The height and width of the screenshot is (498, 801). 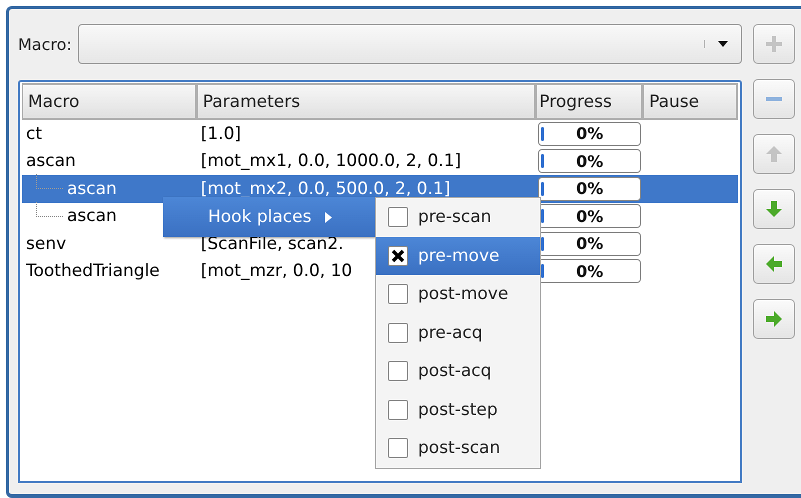 I want to click on caret-icon, so click(x=716, y=44).